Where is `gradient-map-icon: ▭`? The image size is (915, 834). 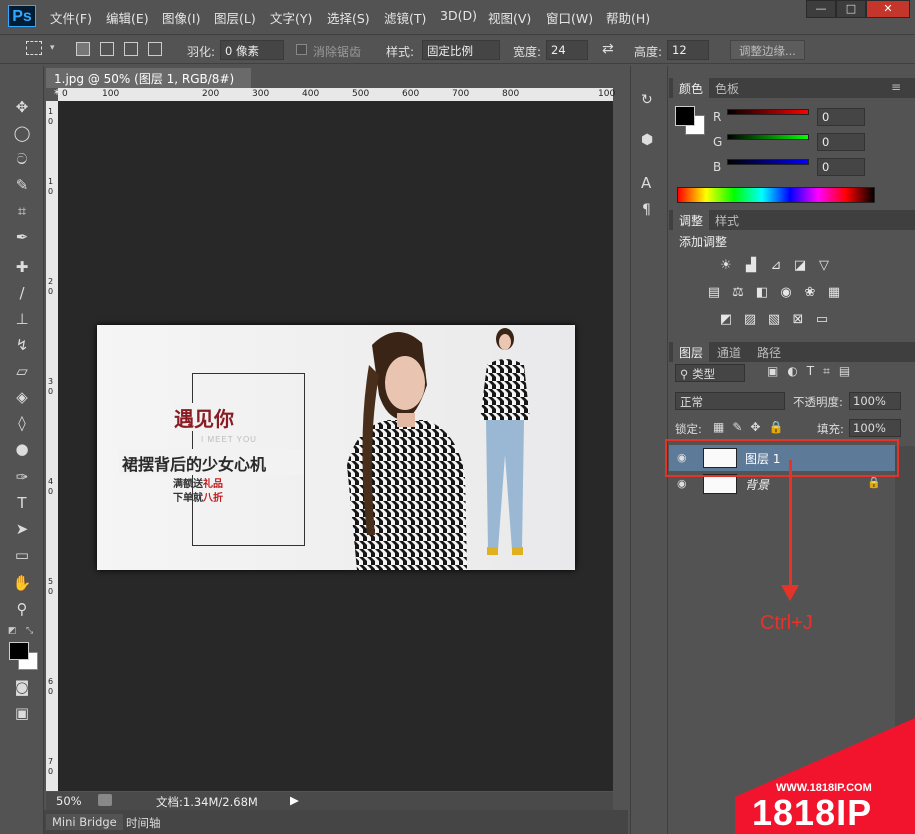 gradient-map-icon: ▭ is located at coordinates (822, 320).